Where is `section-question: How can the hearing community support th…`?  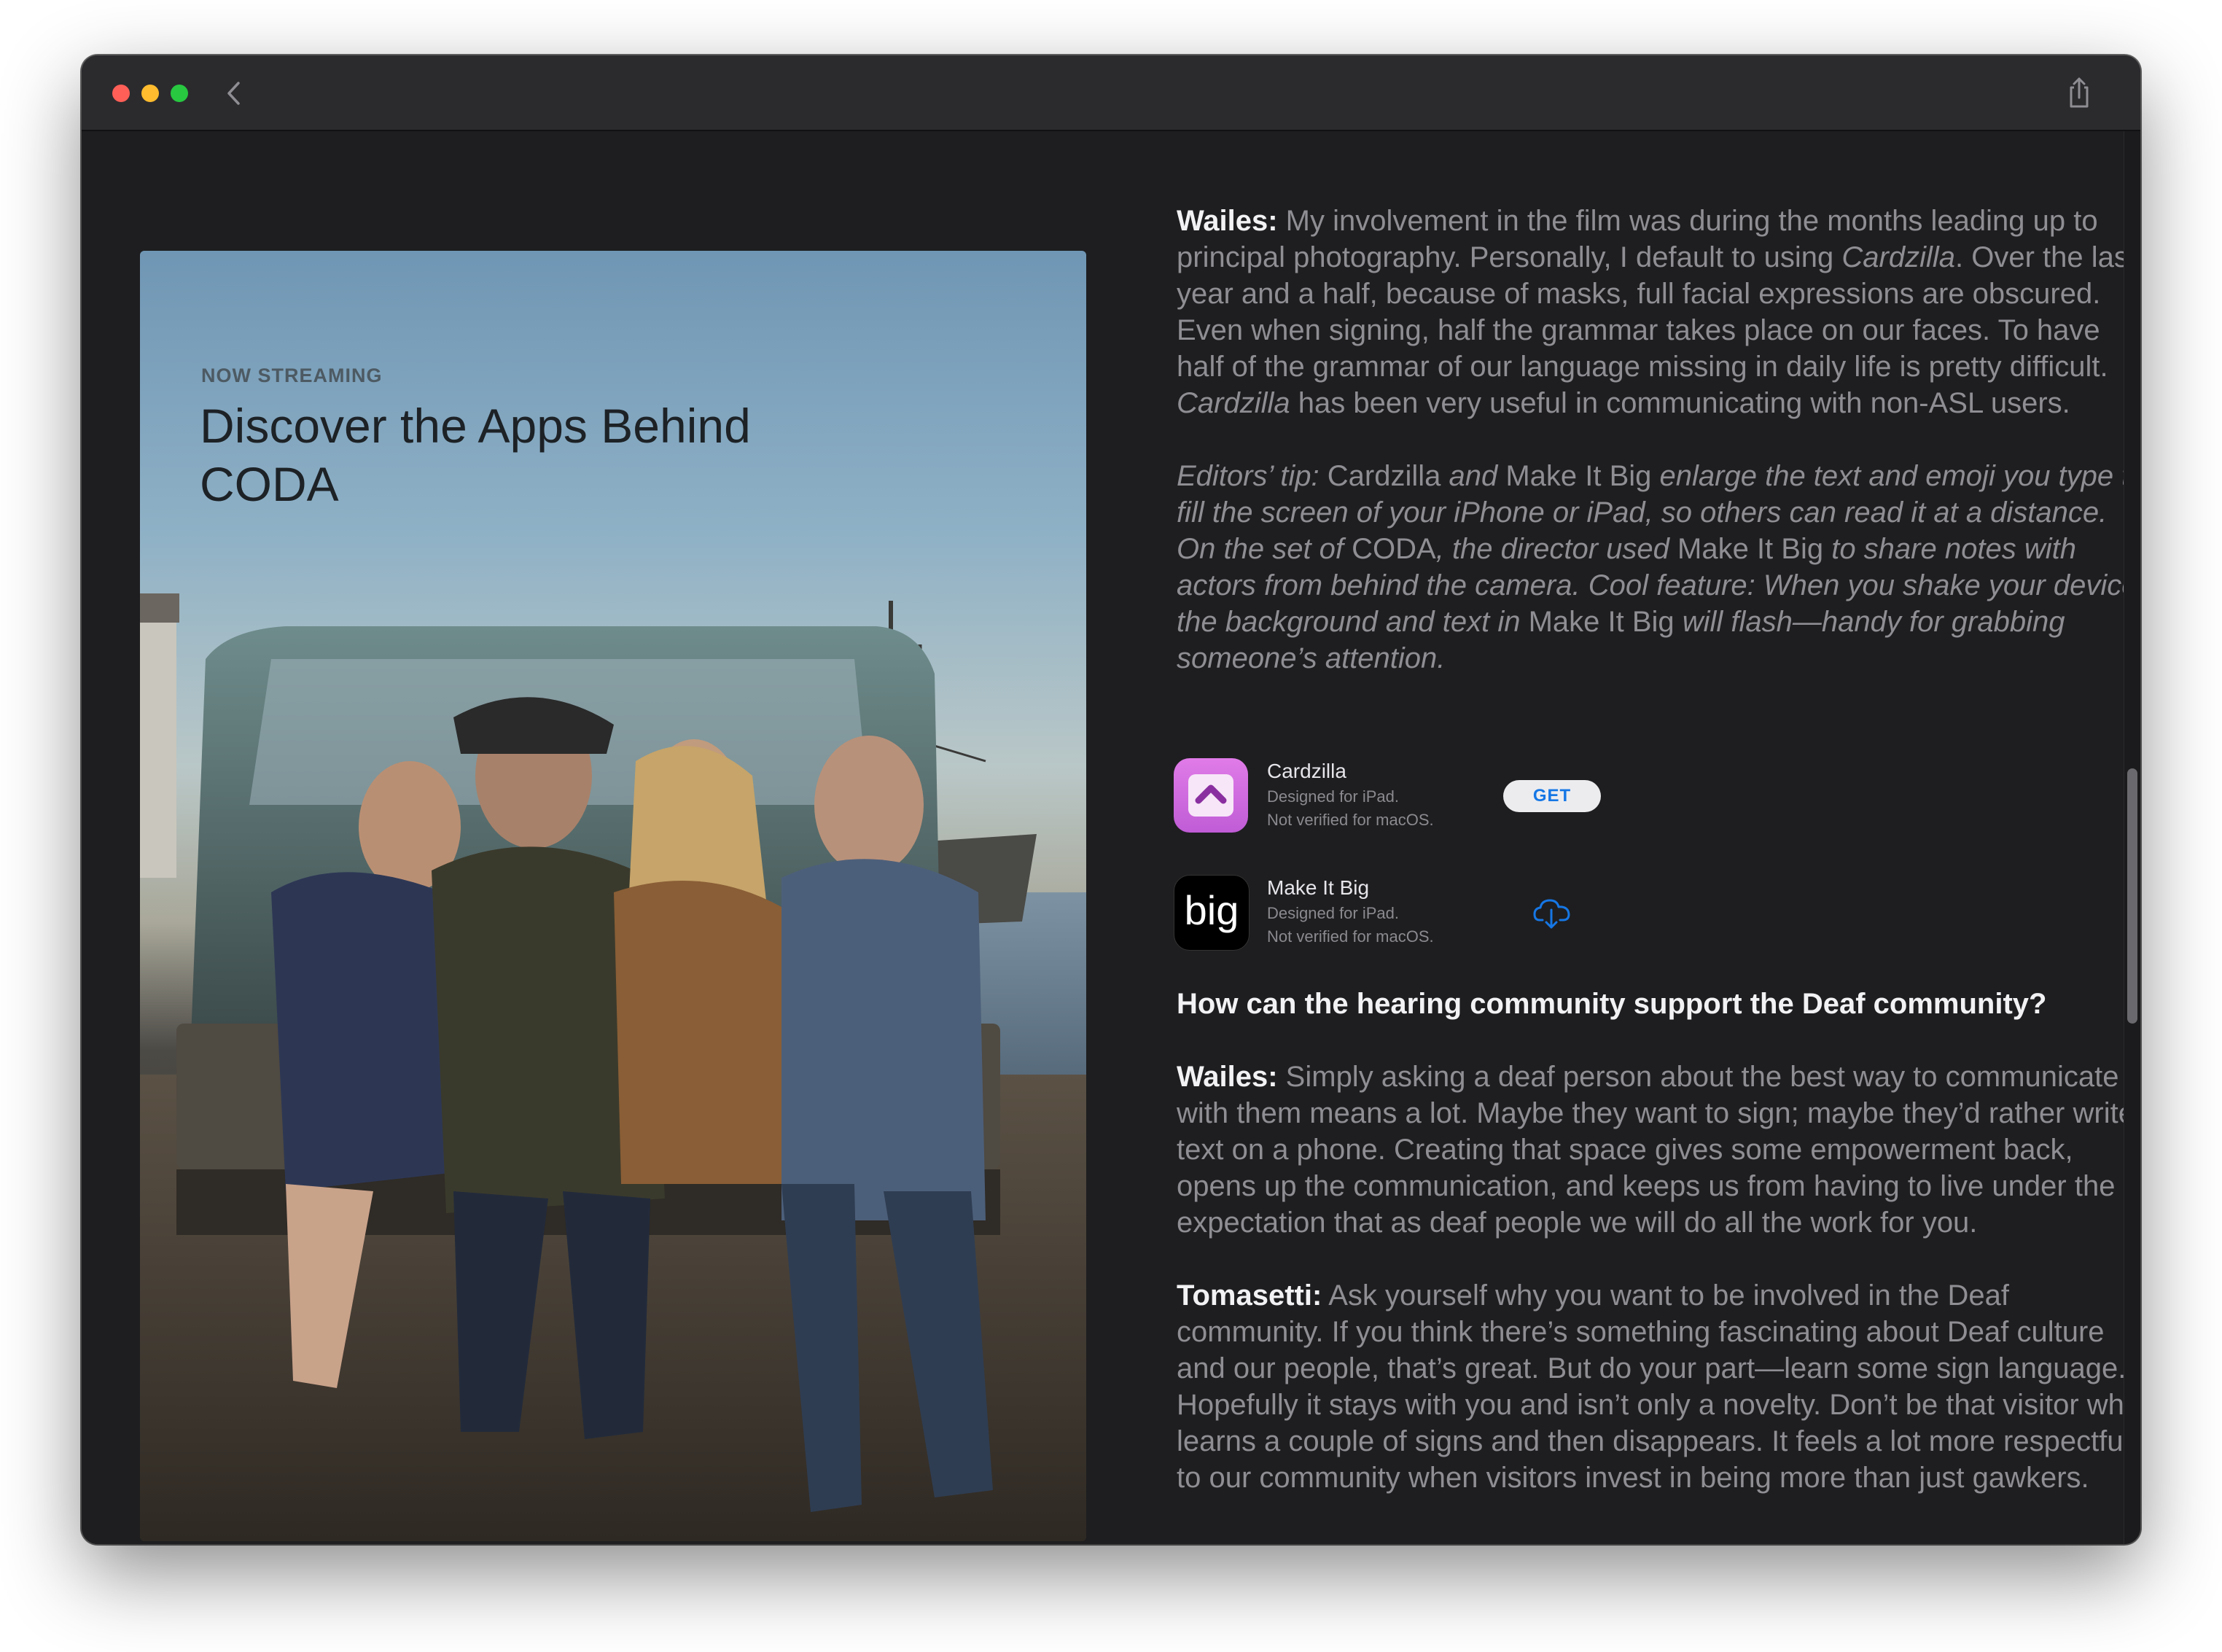 section-question: How can the hearing community support th… is located at coordinates (1612, 1004).